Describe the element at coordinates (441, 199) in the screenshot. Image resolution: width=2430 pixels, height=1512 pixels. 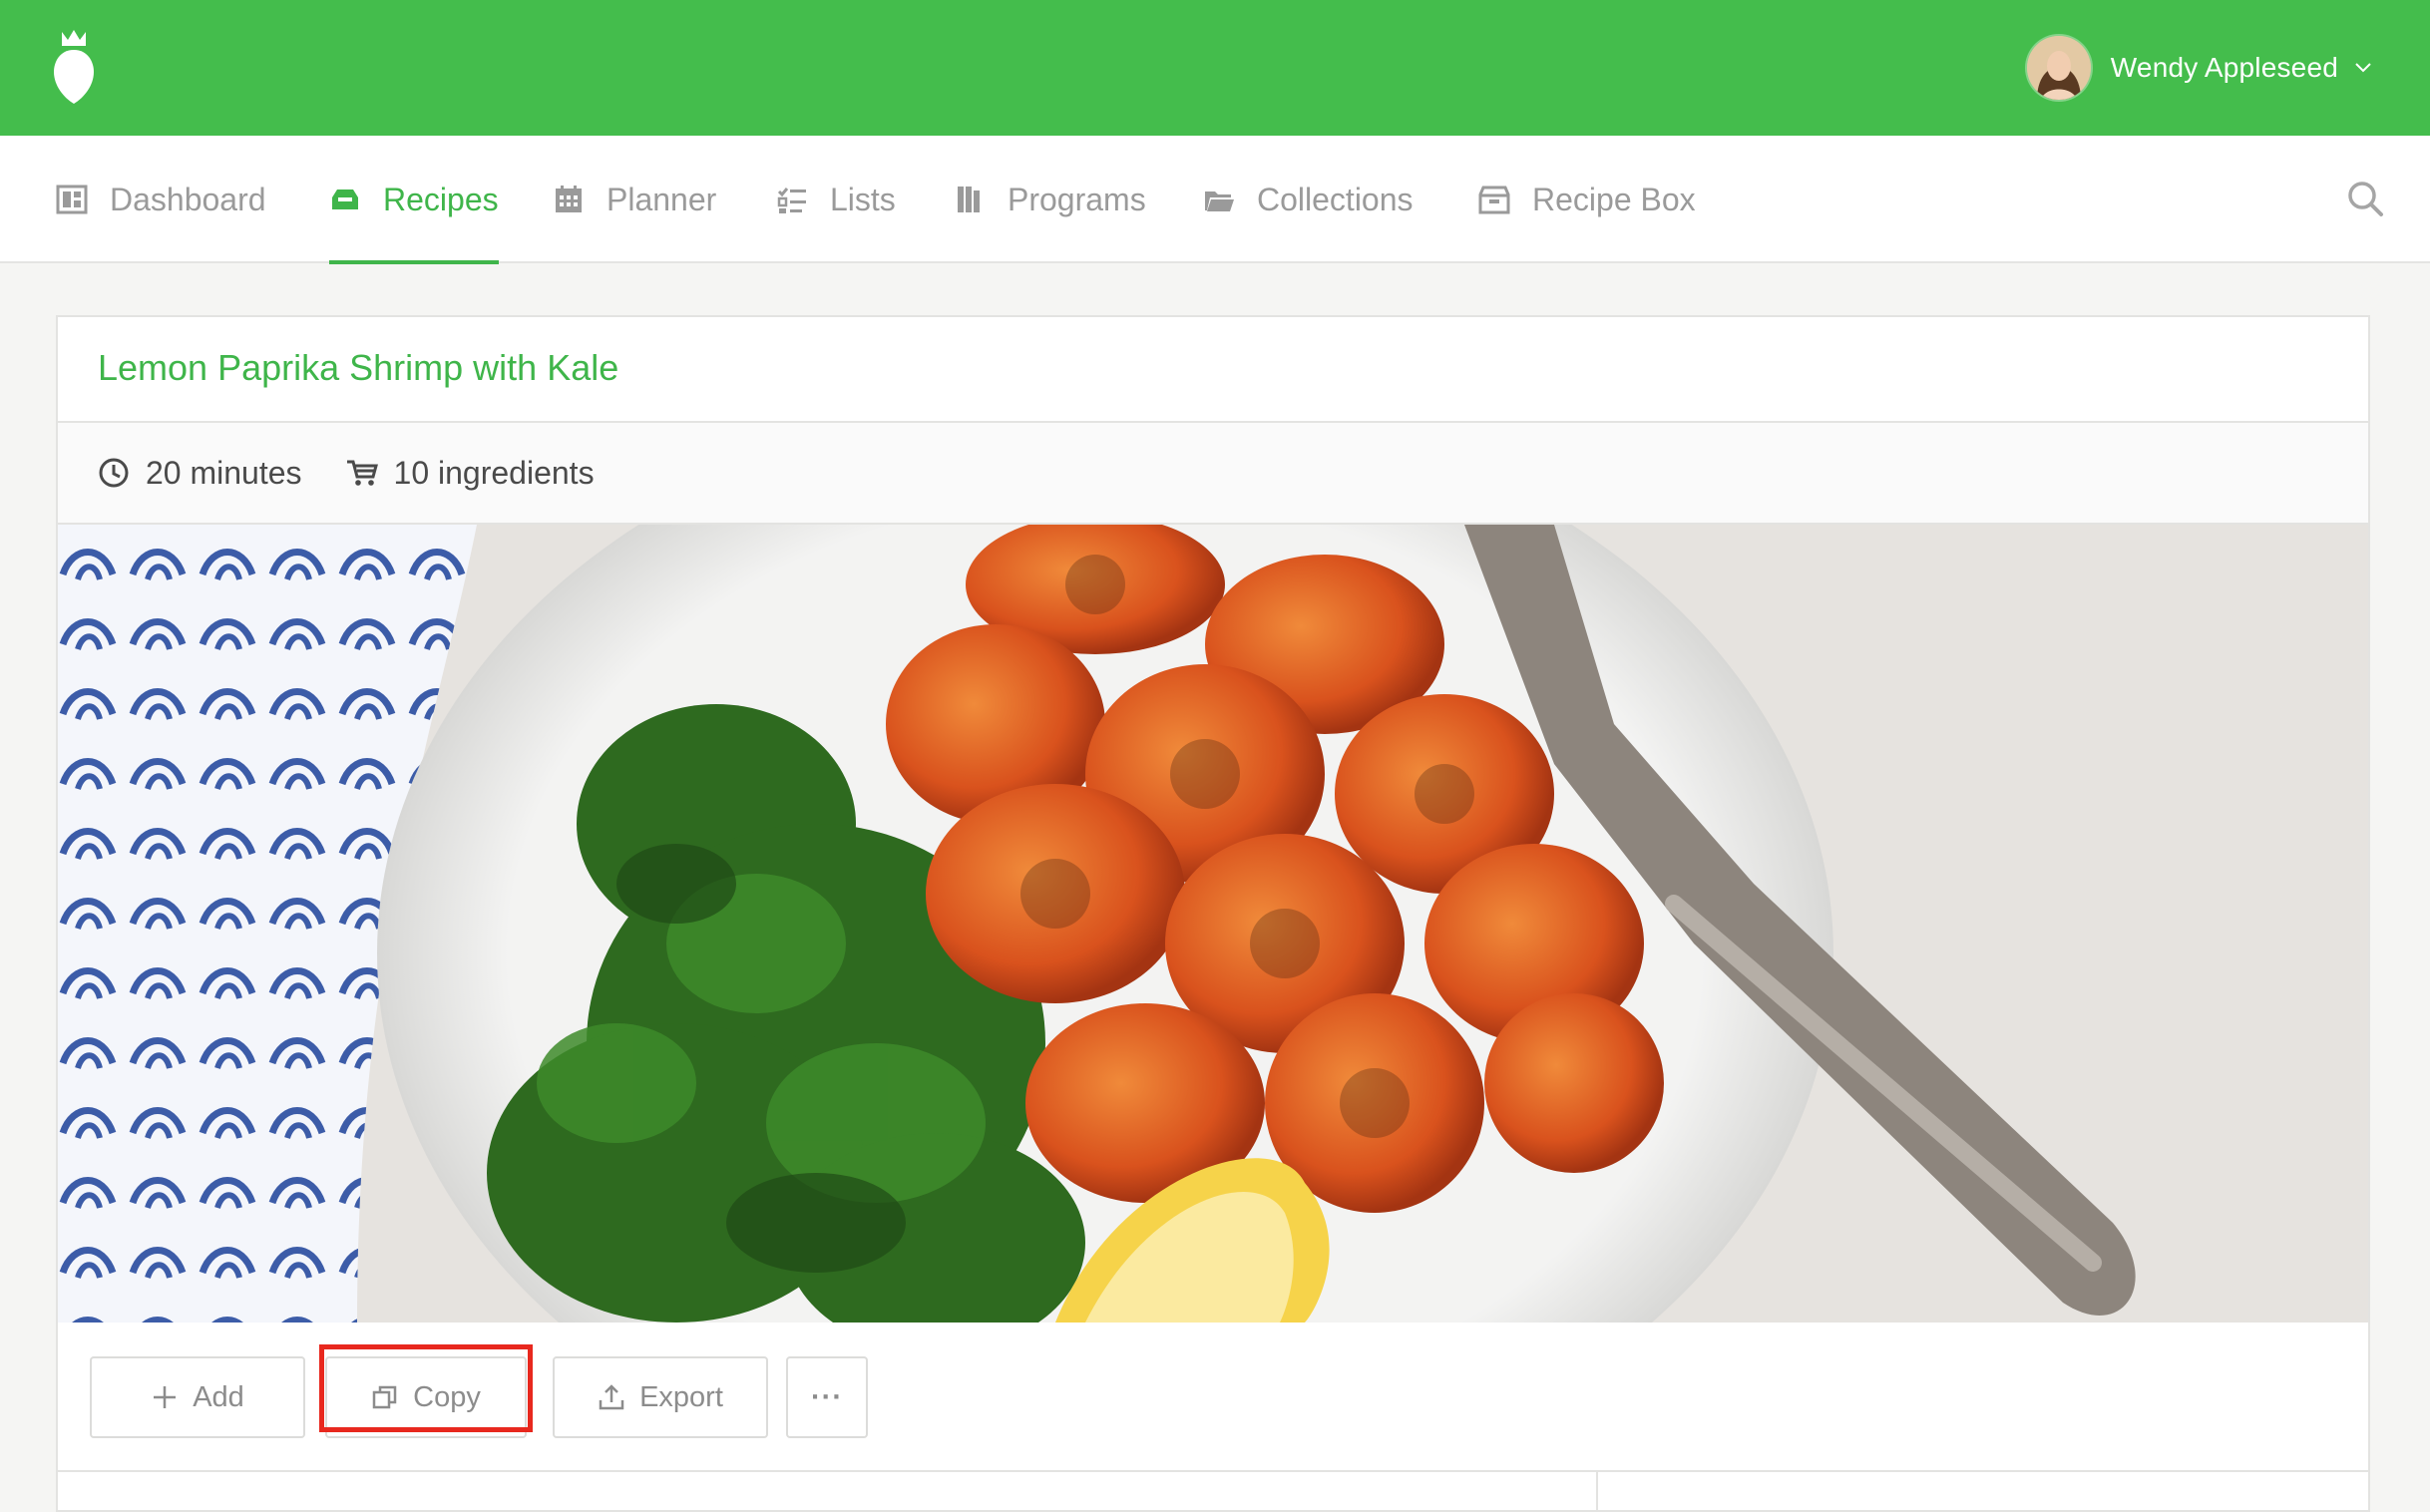
I see `nav-label: Recipes` at that location.